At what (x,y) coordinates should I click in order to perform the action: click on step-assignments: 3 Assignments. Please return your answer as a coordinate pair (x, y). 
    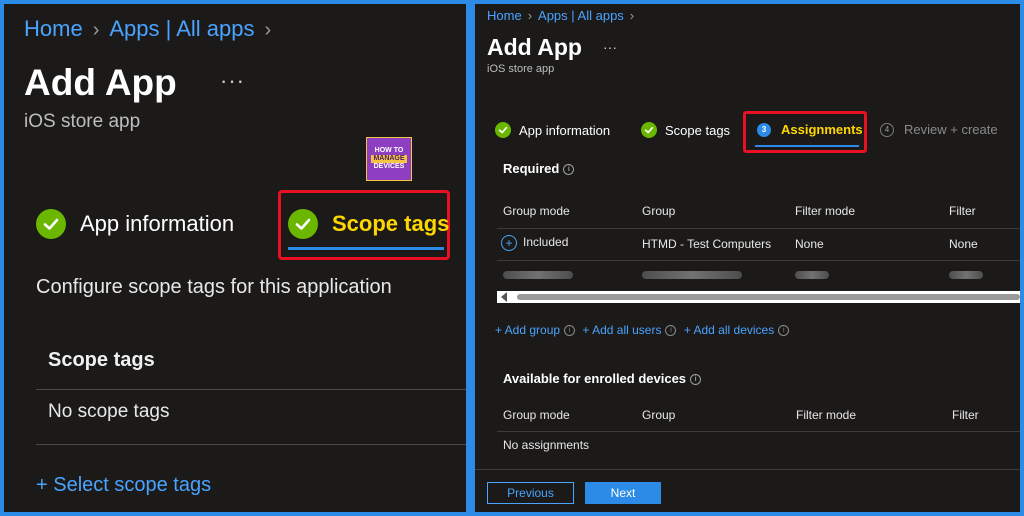
    Looking at the image, I should click on (810, 129).